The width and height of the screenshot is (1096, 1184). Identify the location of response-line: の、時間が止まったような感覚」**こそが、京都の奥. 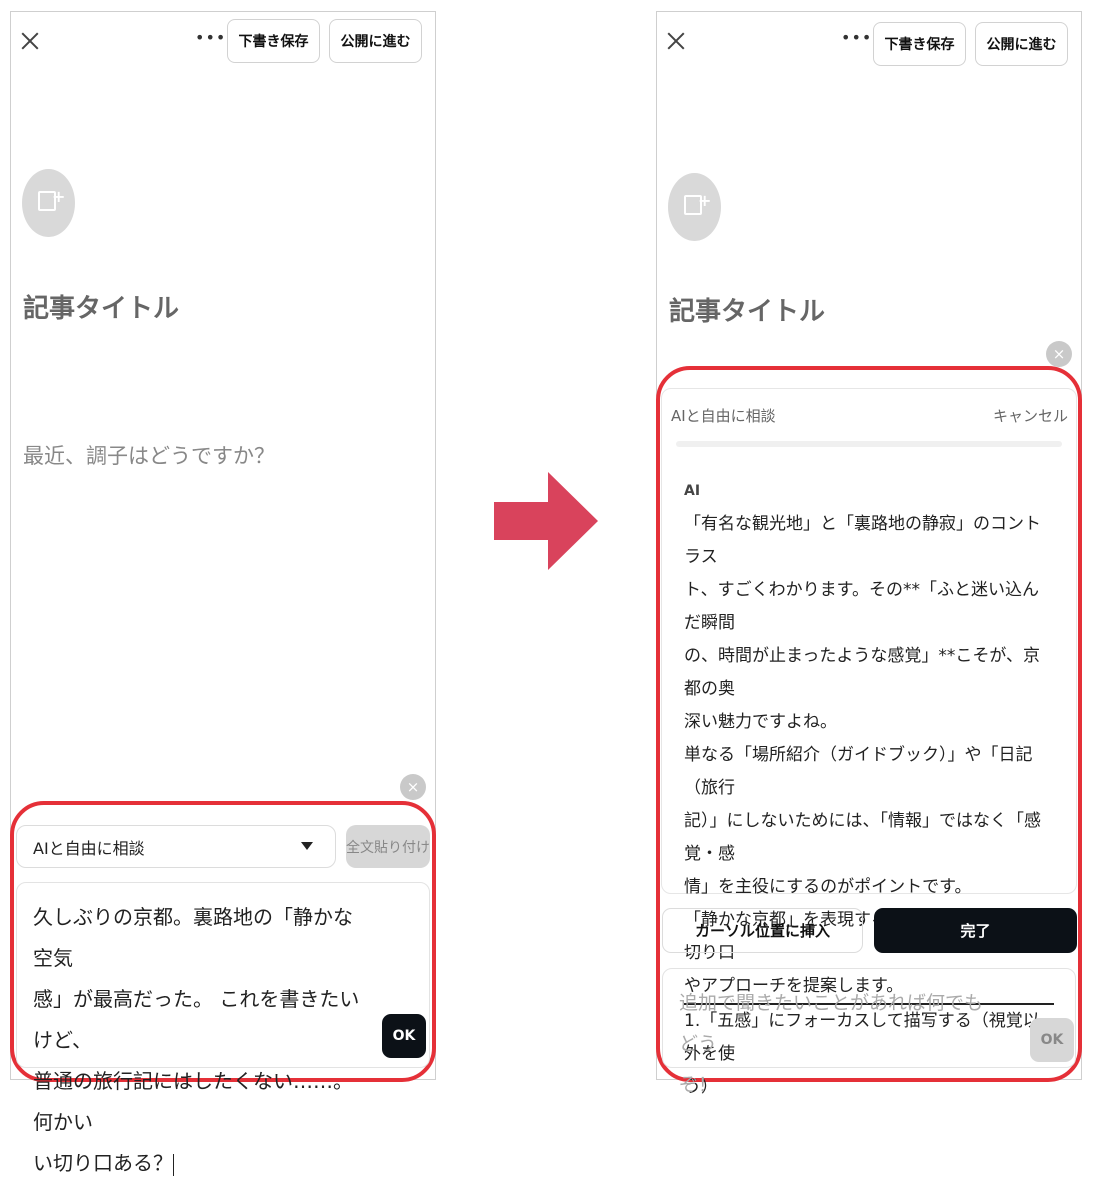
(862, 672).